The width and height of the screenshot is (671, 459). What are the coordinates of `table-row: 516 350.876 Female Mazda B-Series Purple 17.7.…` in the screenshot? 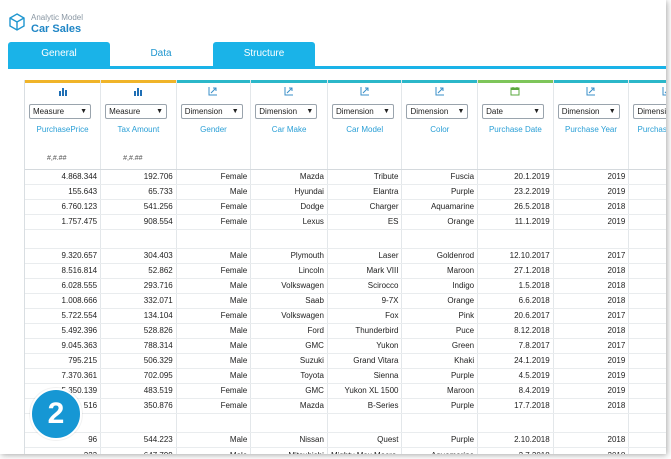 It's located at (345, 406).